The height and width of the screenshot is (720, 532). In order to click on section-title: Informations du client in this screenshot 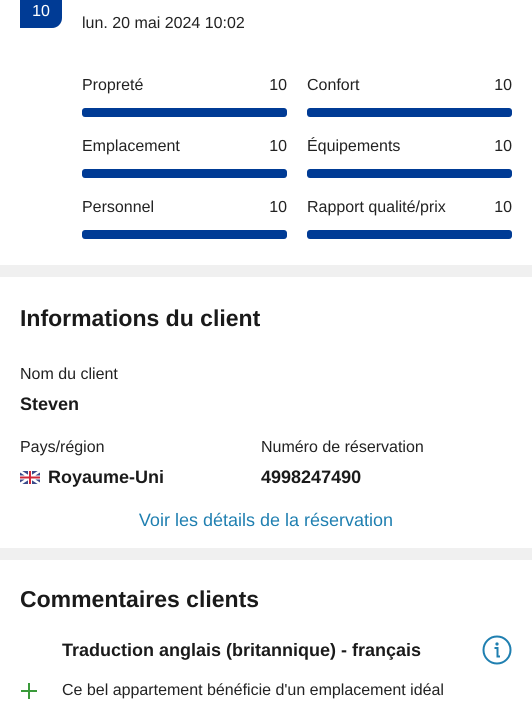, I will do `click(141, 319)`.